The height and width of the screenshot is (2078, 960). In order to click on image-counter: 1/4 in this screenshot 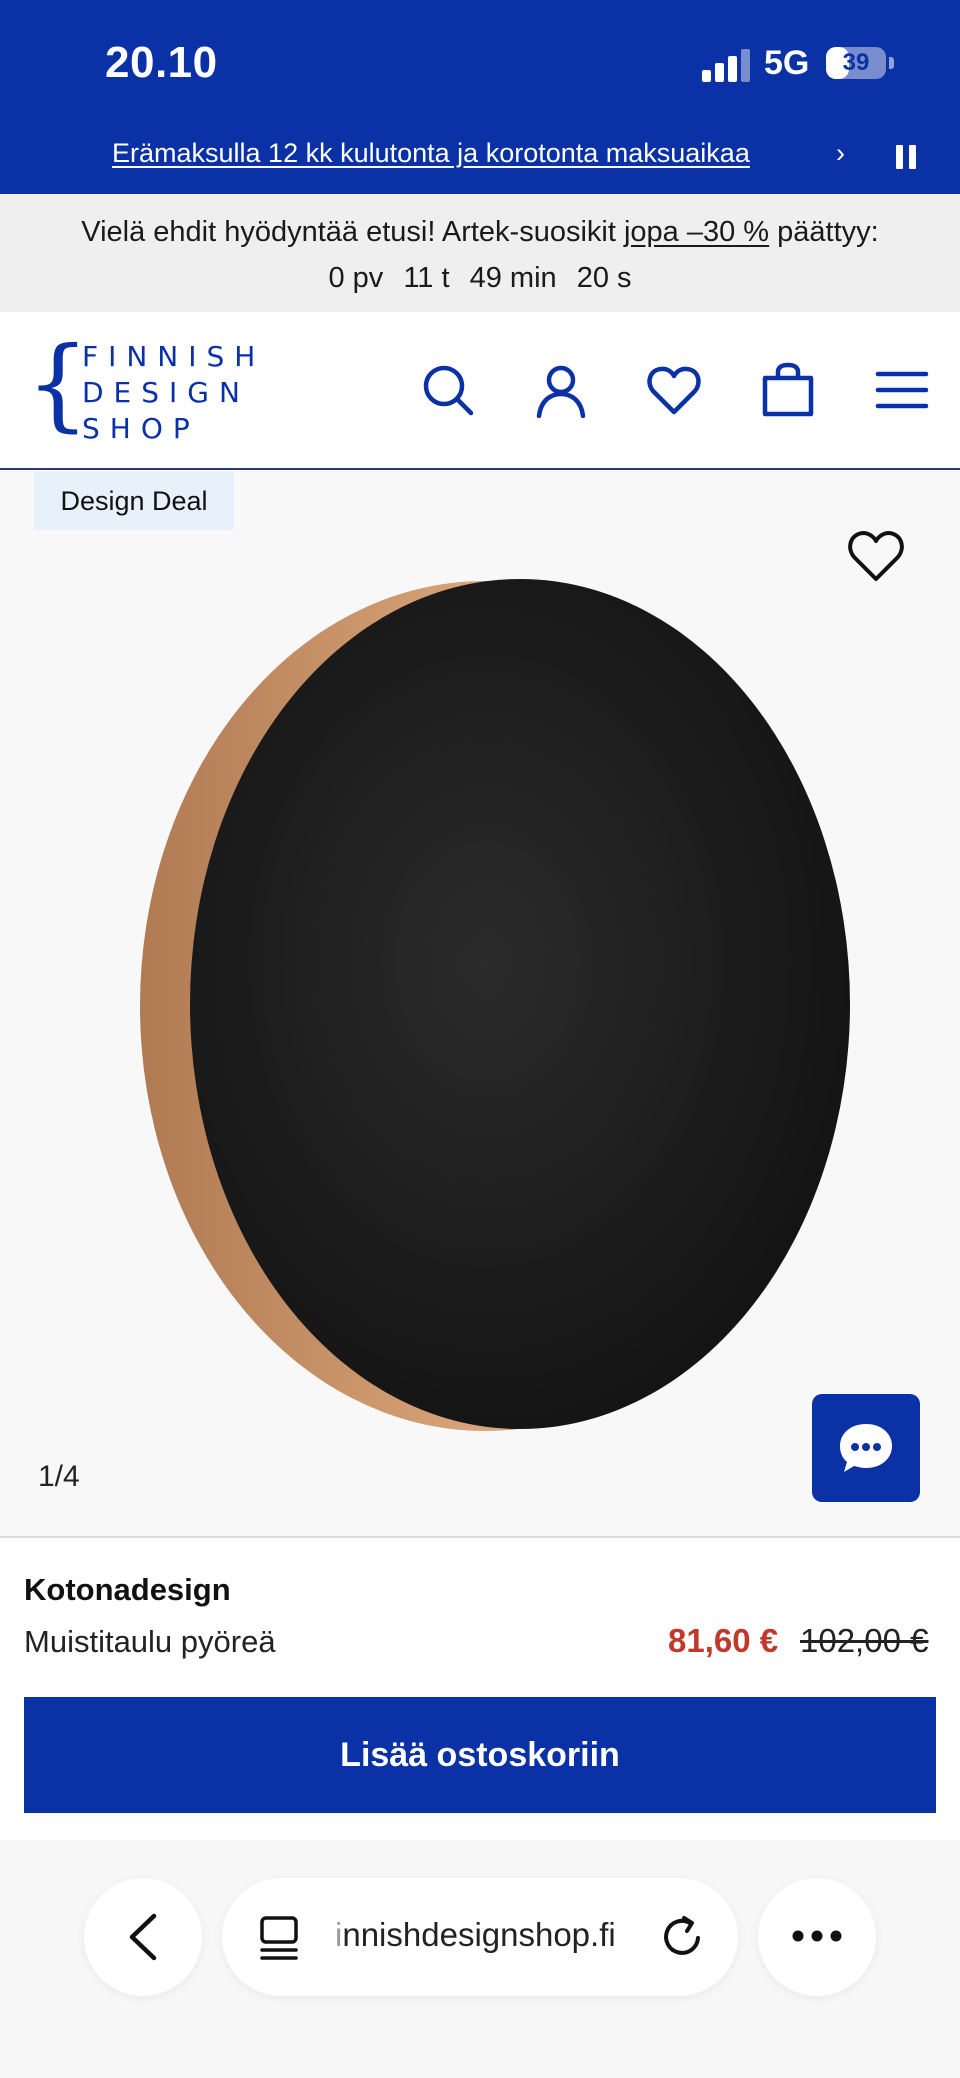, I will do `click(59, 1476)`.